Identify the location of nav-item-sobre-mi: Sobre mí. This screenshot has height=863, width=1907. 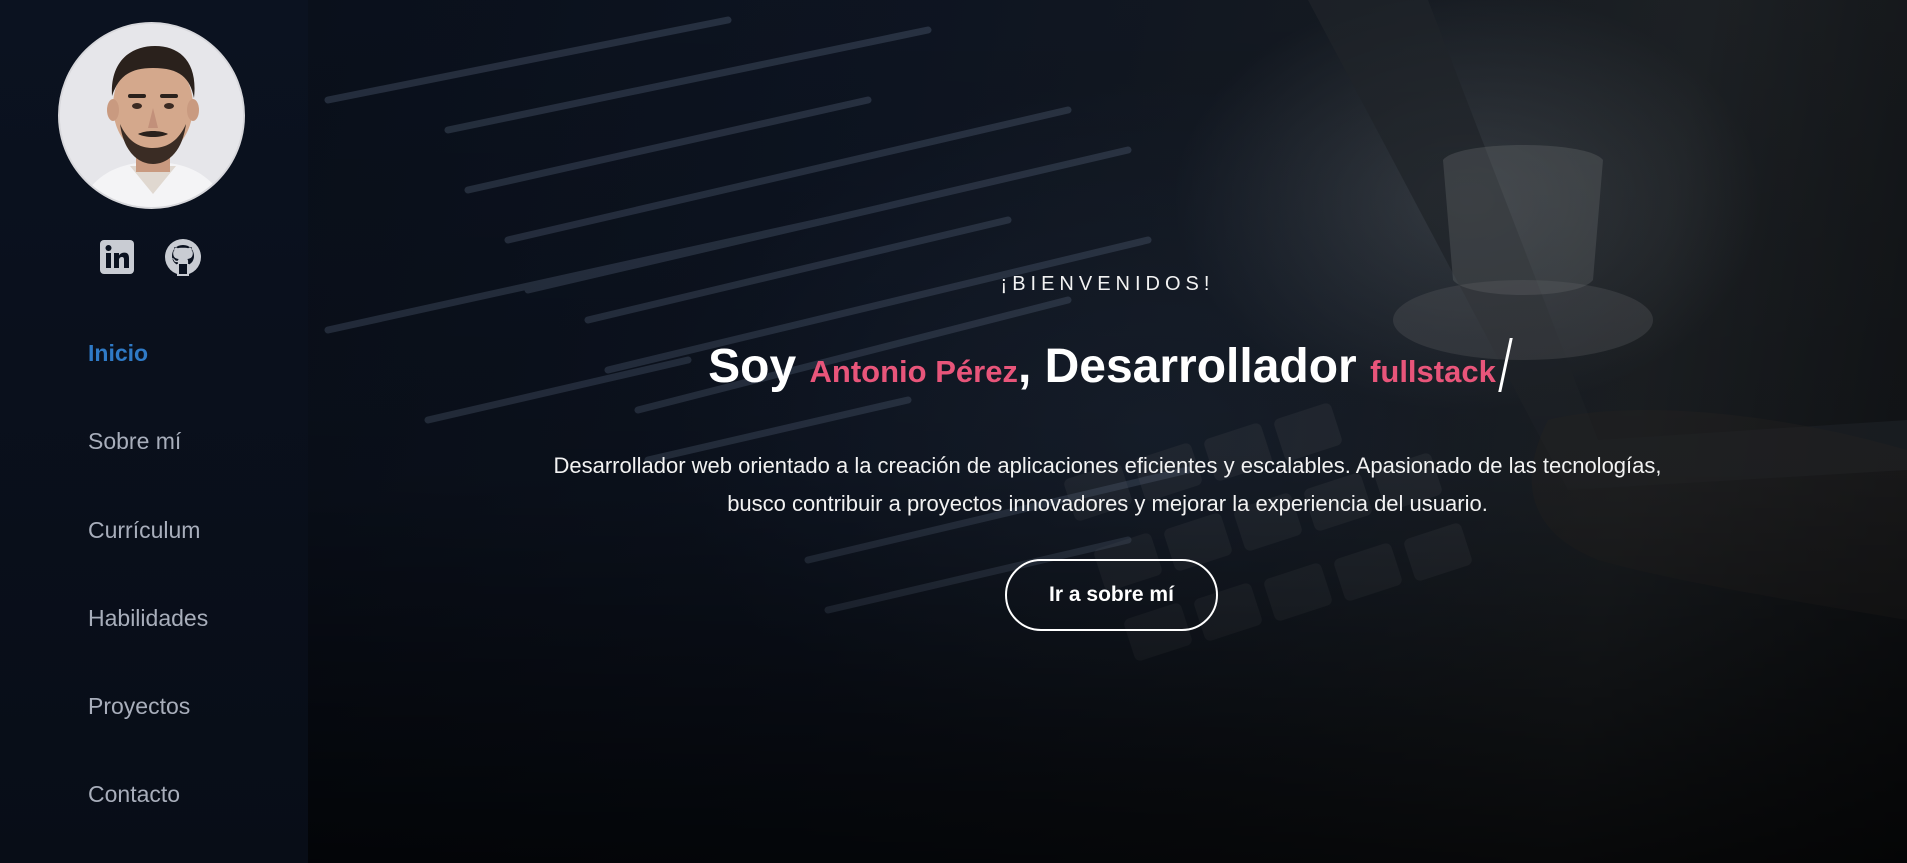
(148, 462).